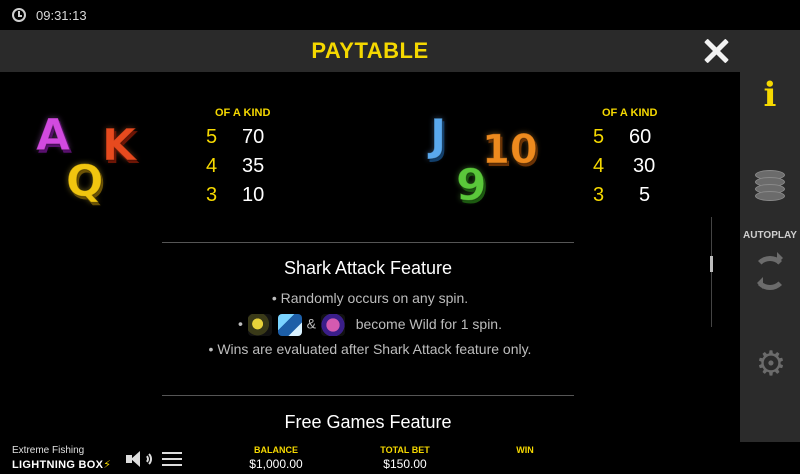  What do you see at coordinates (622, 137) in the screenshot?
I see `pay-row: 5 60` at bounding box center [622, 137].